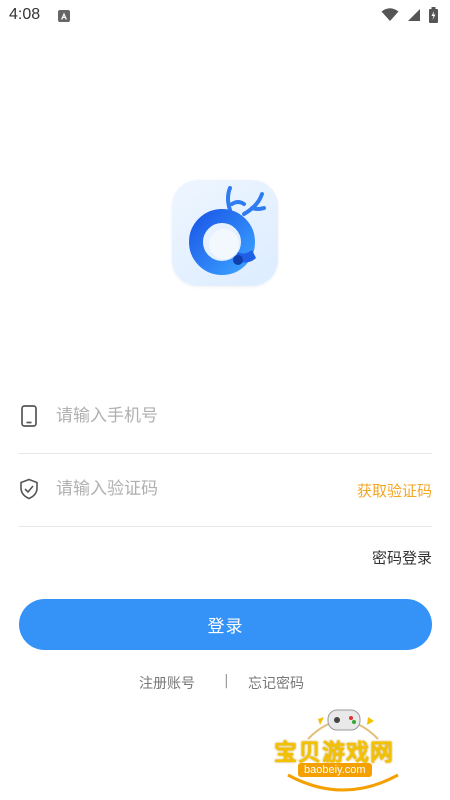  What do you see at coordinates (414, 15) in the screenshot?
I see `signal-icon` at bounding box center [414, 15].